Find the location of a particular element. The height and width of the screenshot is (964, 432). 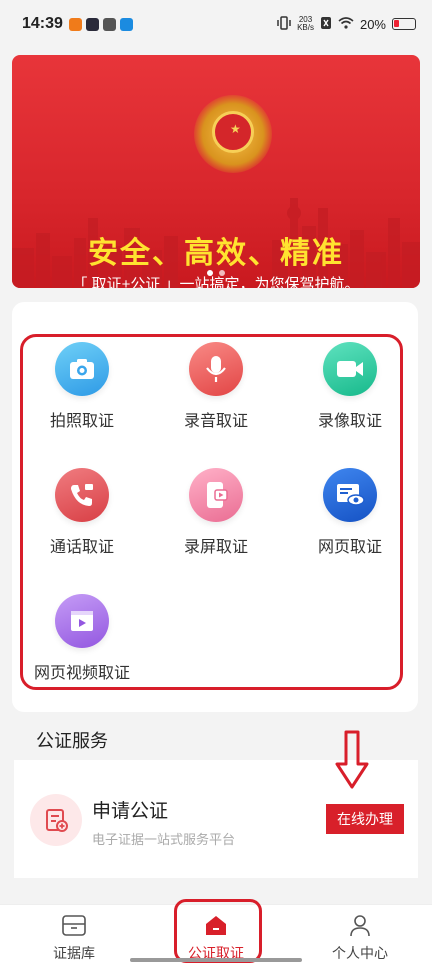

network-speed: 203 KB/s is located at coordinates (305, 23).